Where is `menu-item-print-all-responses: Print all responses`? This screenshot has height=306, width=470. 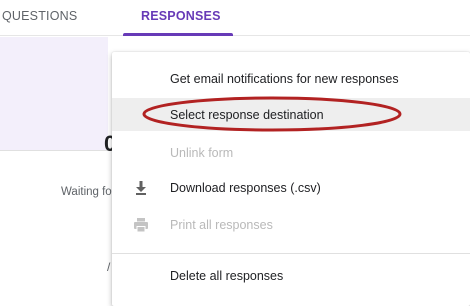 menu-item-print-all-responses: Print all responses is located at coordinates (291, 224).